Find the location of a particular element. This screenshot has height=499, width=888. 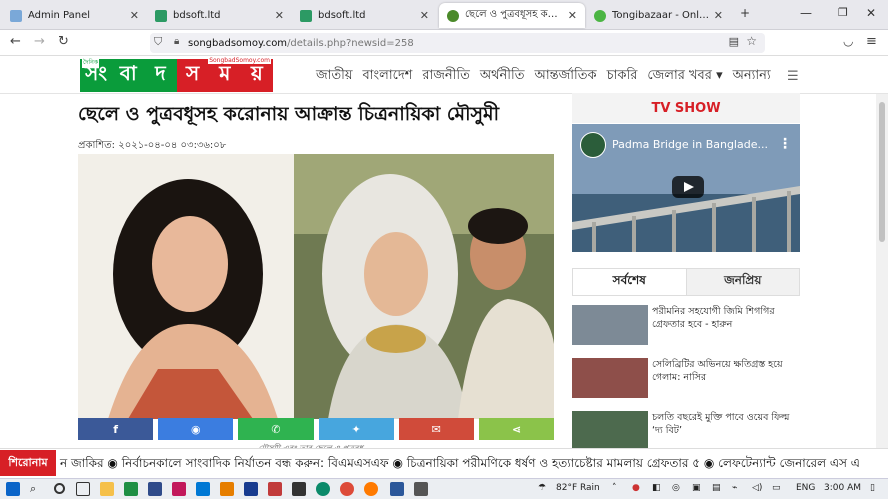

menu-item-national: জাতীয় is located at coordinates (334, 76).